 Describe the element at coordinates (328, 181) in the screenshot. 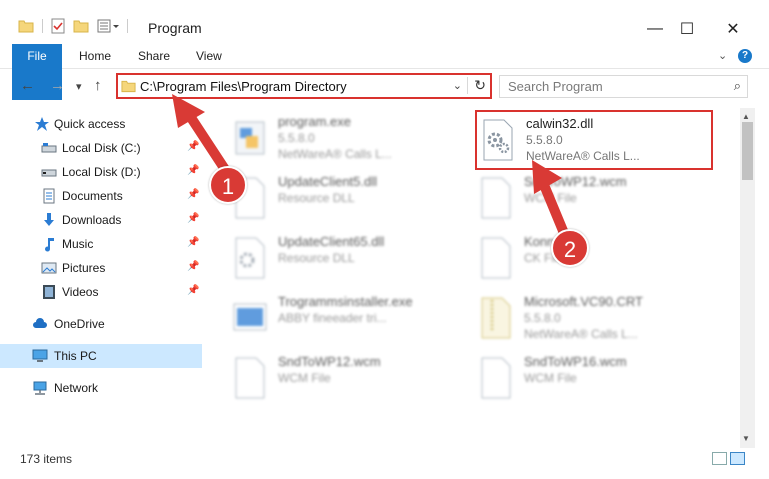

I see `file-name: UpdateClient5.dll` at that location.